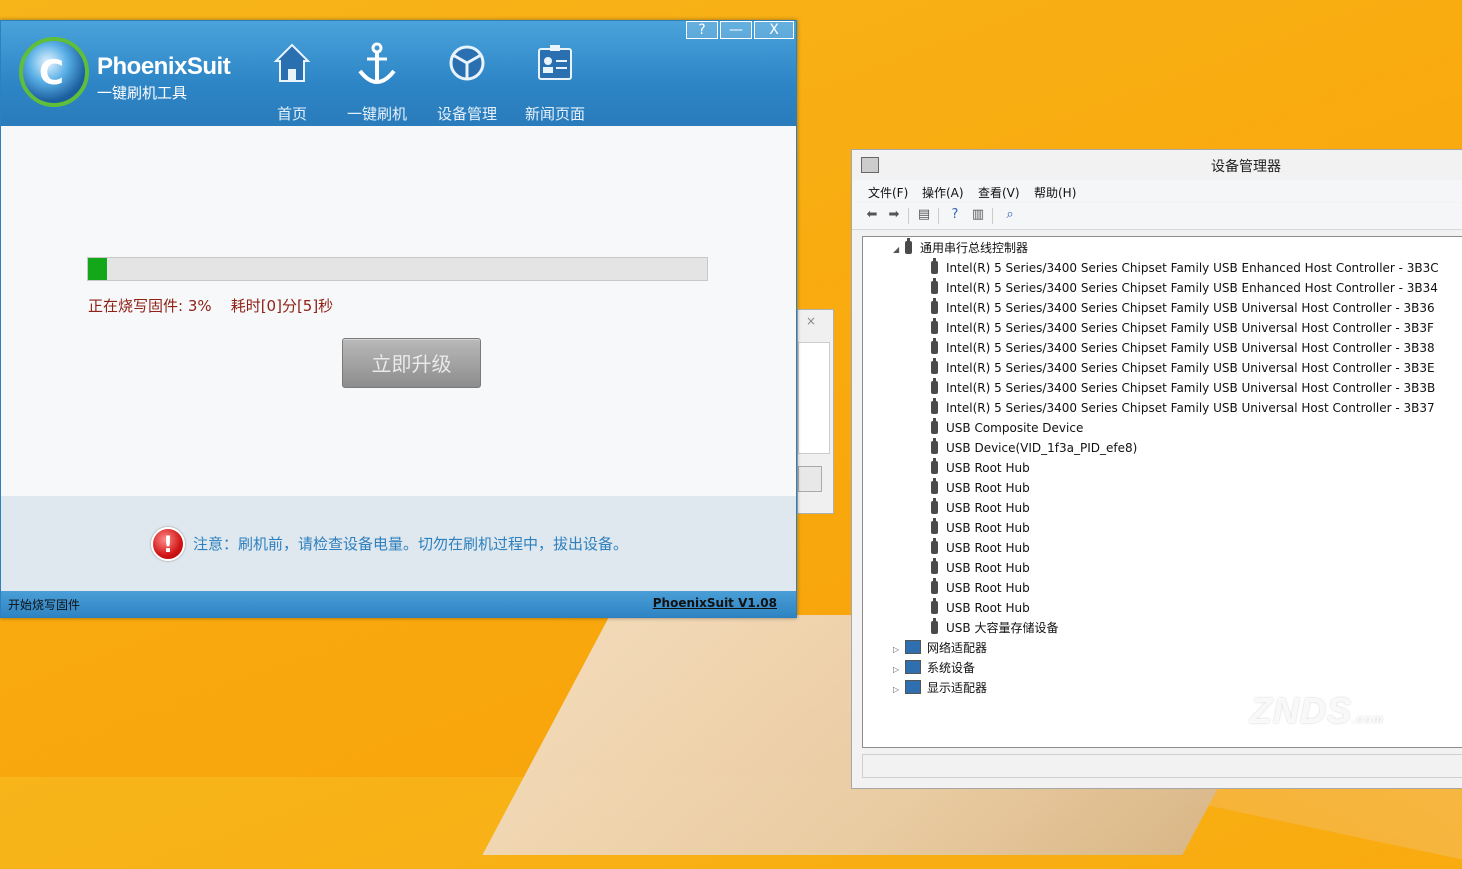 The height and width of the screenshot is (869, 1462). What do you see at coordinates (951, 668) in the screenshot?
I see `category-label: 系统设备` at bounding box center [951, 668].